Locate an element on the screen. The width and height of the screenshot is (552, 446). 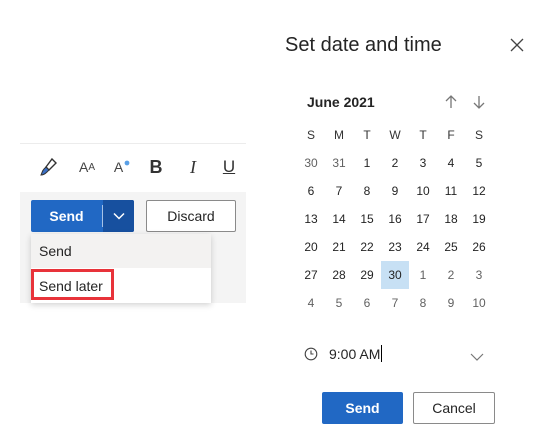
clock-icon is located at coordinates (311, 354).